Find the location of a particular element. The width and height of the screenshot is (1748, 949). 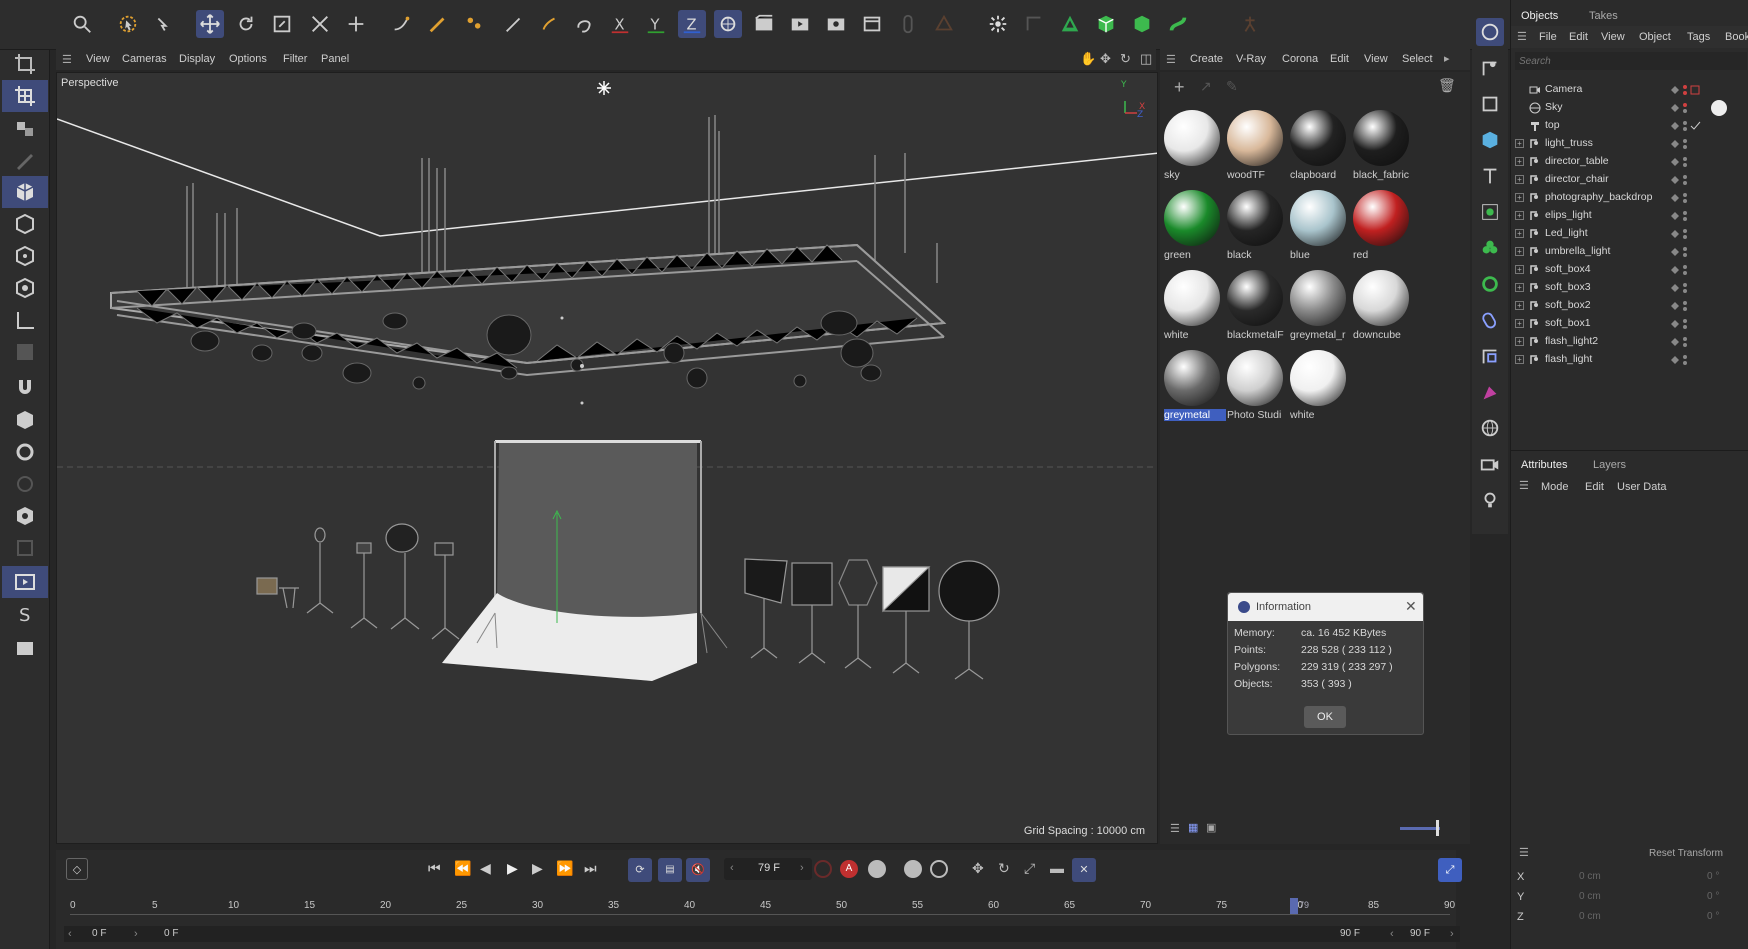

rotate-view-icon: ↻ is located at coordinates (1125, 59).